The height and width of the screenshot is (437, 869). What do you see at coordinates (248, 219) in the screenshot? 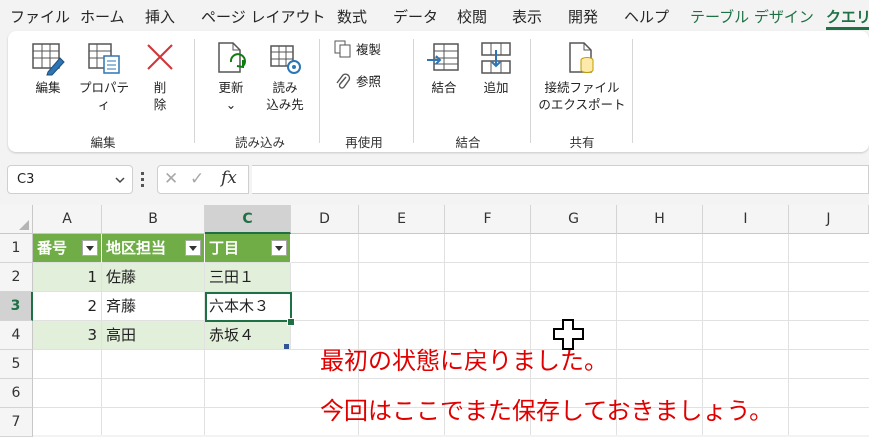
I see `column-header-c: C` at bounding box center [248, 219].